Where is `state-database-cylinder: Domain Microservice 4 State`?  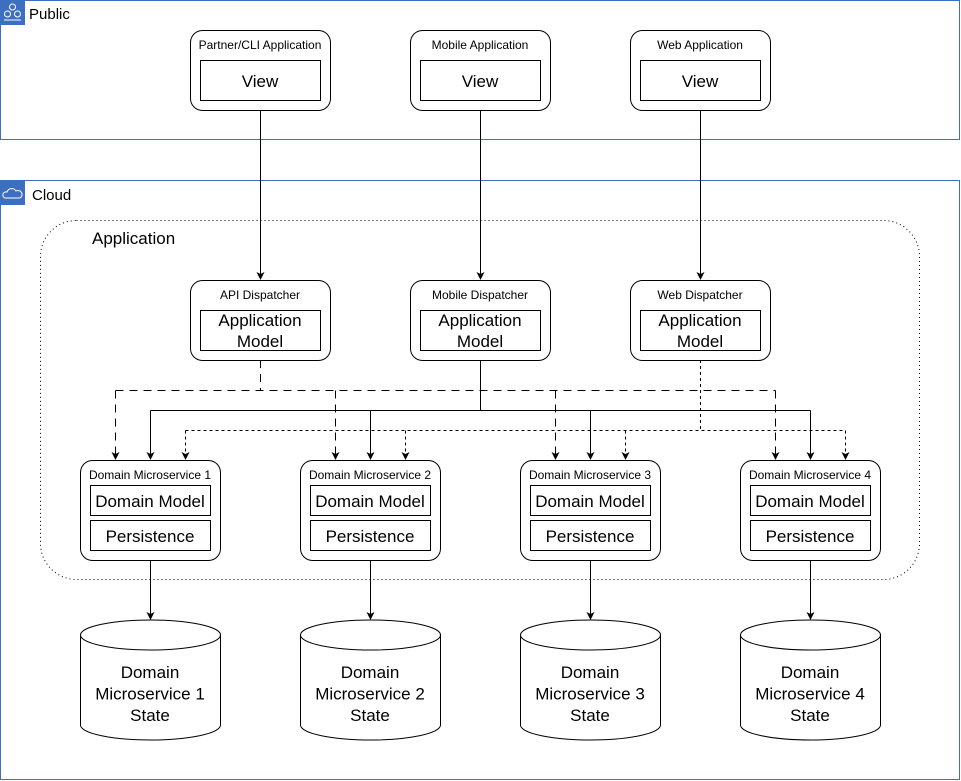 state-database-cylinder: Domain Microservice 4 State is located at coordinates (810, 680).